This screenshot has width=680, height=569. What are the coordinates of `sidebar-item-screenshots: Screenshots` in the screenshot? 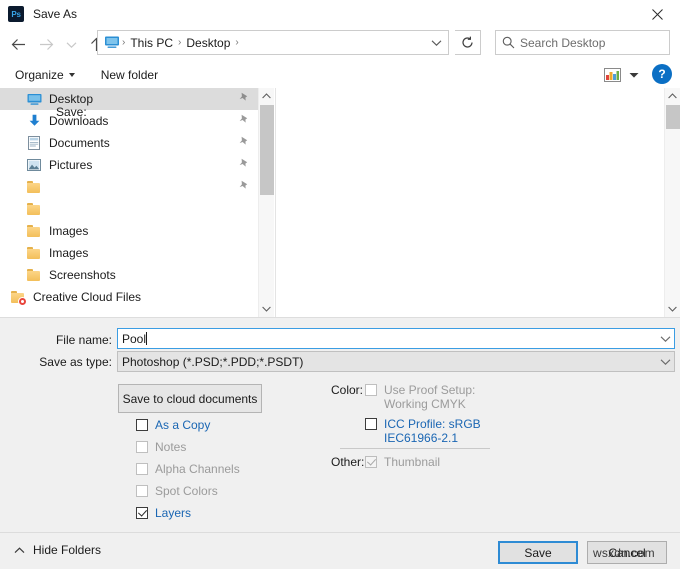 It's located at (129, 275).